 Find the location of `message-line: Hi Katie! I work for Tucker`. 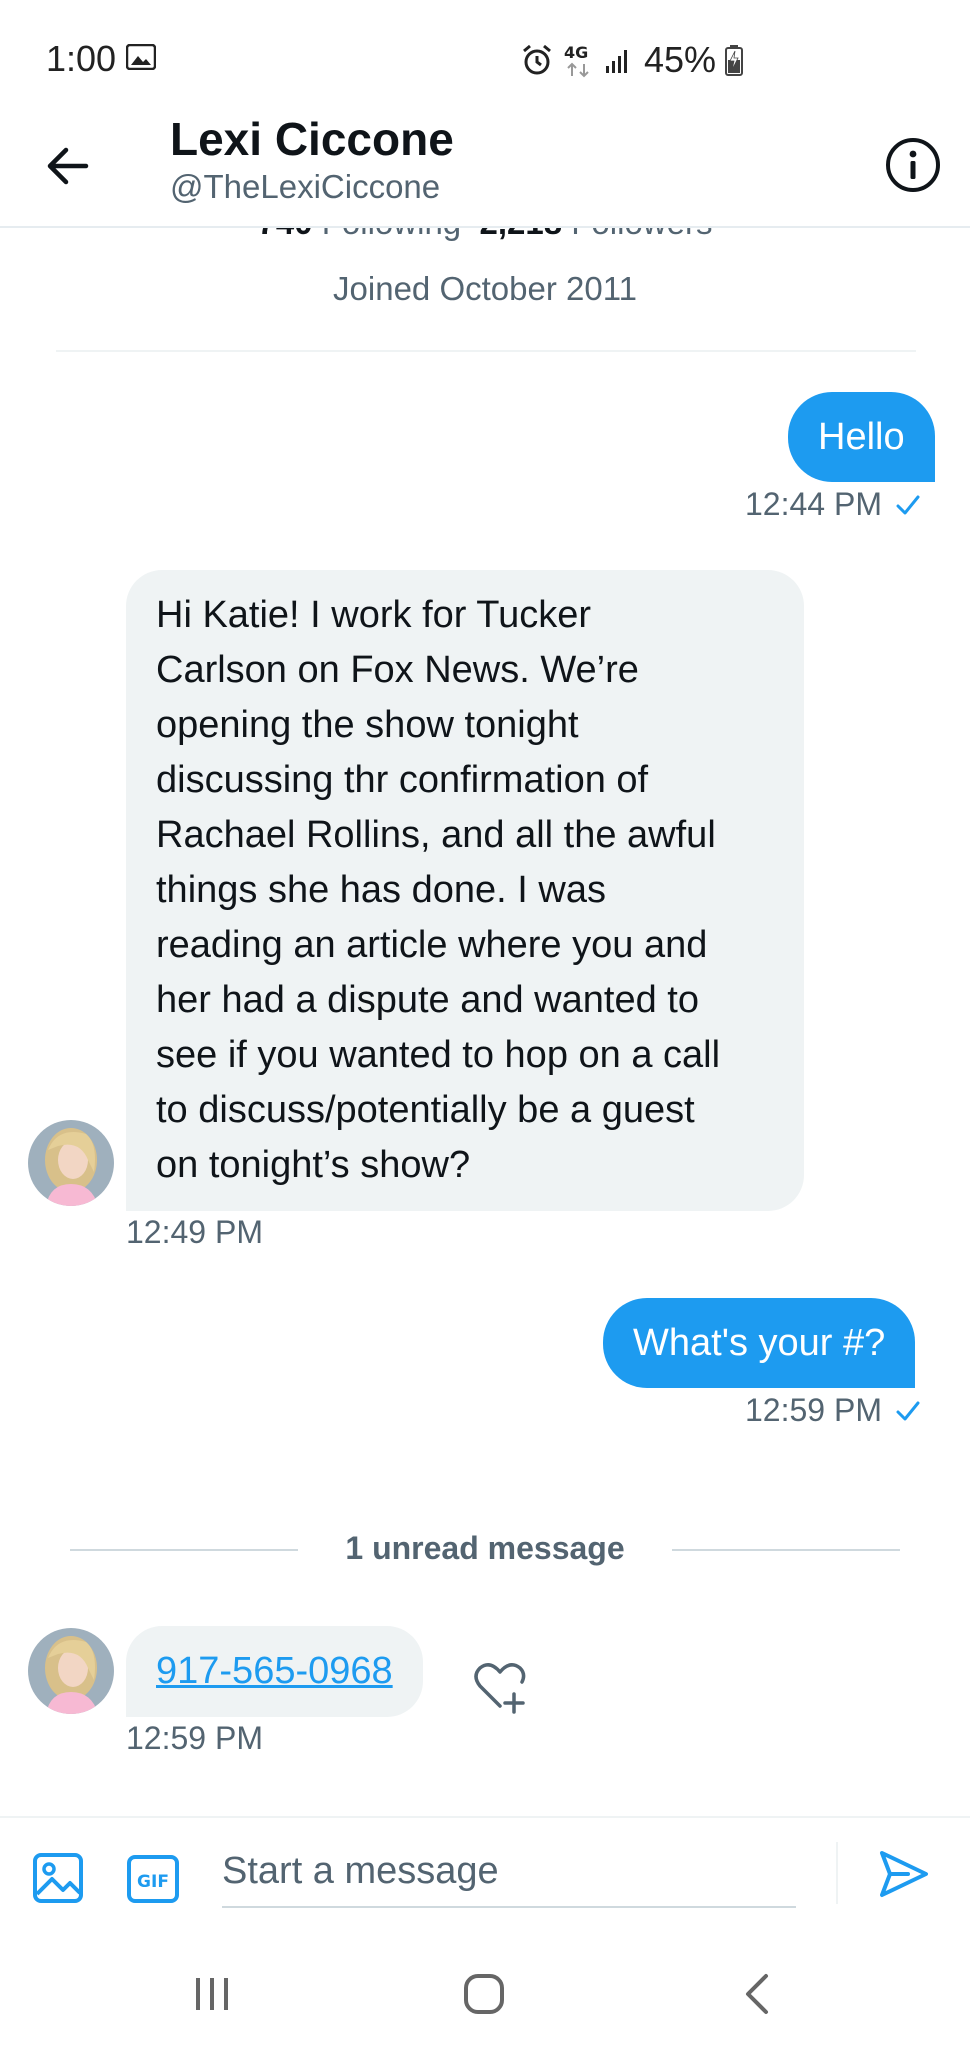

message-line: Hi Katie! I work for Tucker is located at coordinates (374, 615).